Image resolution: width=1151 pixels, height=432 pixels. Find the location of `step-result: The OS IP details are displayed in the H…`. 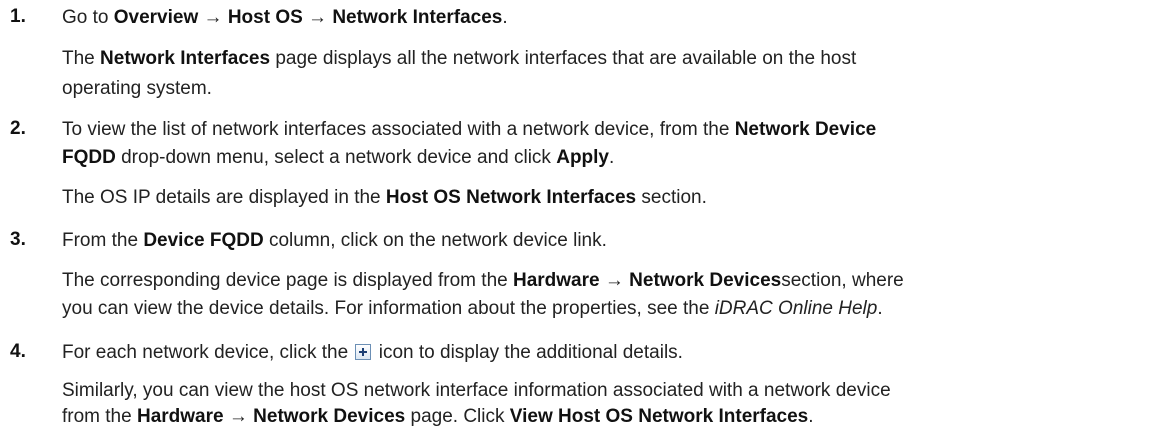

step-result: The OS IP details are displayed in the H… is located at coordinates (384, 197).